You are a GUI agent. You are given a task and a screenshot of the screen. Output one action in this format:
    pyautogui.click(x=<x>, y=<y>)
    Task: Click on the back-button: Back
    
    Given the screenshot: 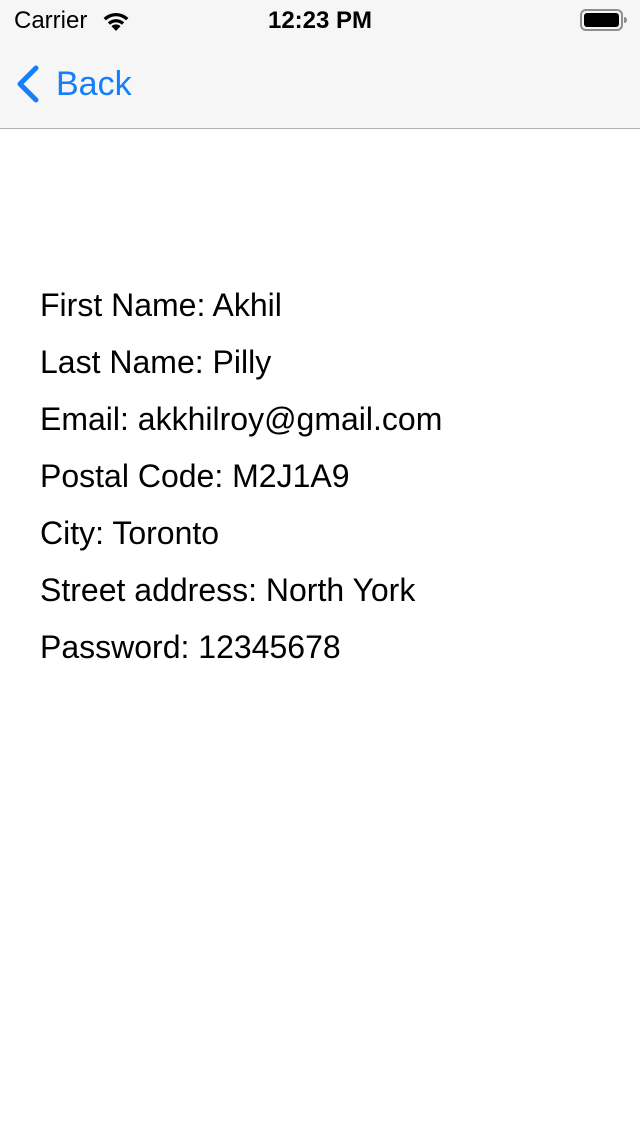 What is the action you would take?
    pyautogui.click(x=73, y=84)
    